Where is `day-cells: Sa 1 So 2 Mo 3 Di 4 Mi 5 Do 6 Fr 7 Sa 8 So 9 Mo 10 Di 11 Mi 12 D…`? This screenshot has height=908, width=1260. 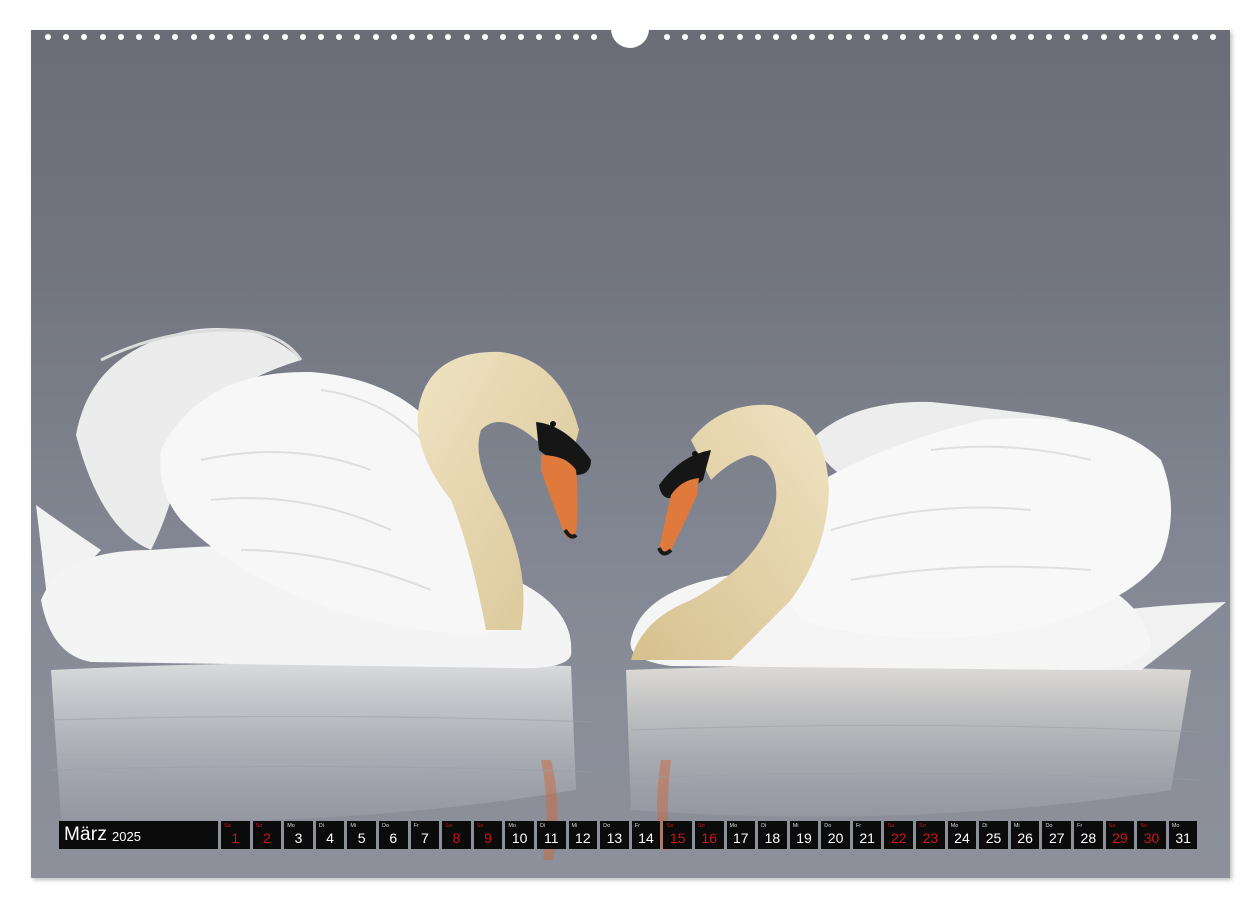
day-cells: Sa 1 So 2 Mo 3 Di 4 Mi 5 Do 6 Fr 7 Sa 8 So 9 Mo 10 Di 11 Mi 12 D… is located at coordinates (709, 835).